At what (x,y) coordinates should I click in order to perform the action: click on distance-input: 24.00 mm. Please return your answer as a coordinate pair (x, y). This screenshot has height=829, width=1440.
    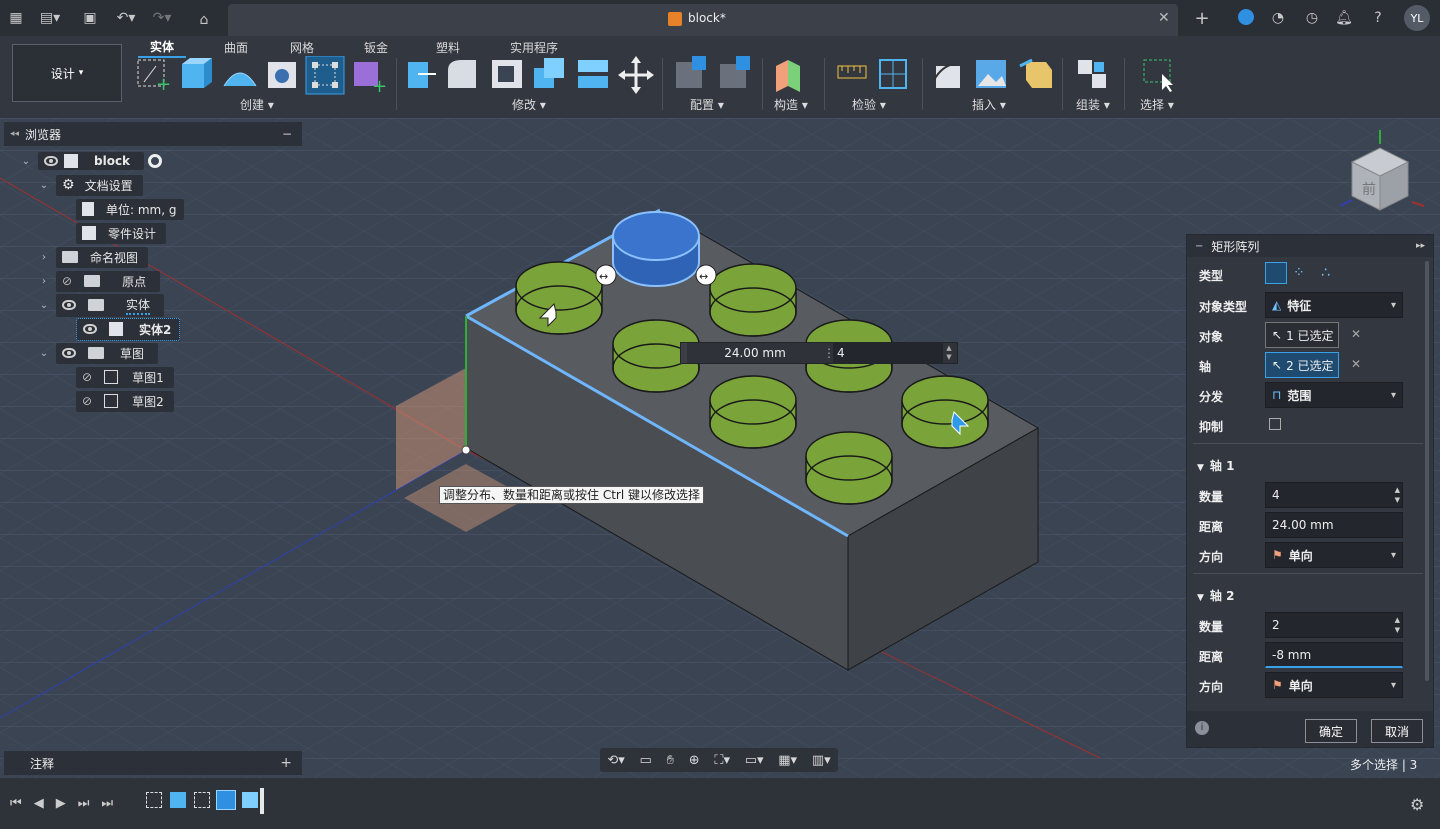
    Looking at the image, I should click on (755, 353).